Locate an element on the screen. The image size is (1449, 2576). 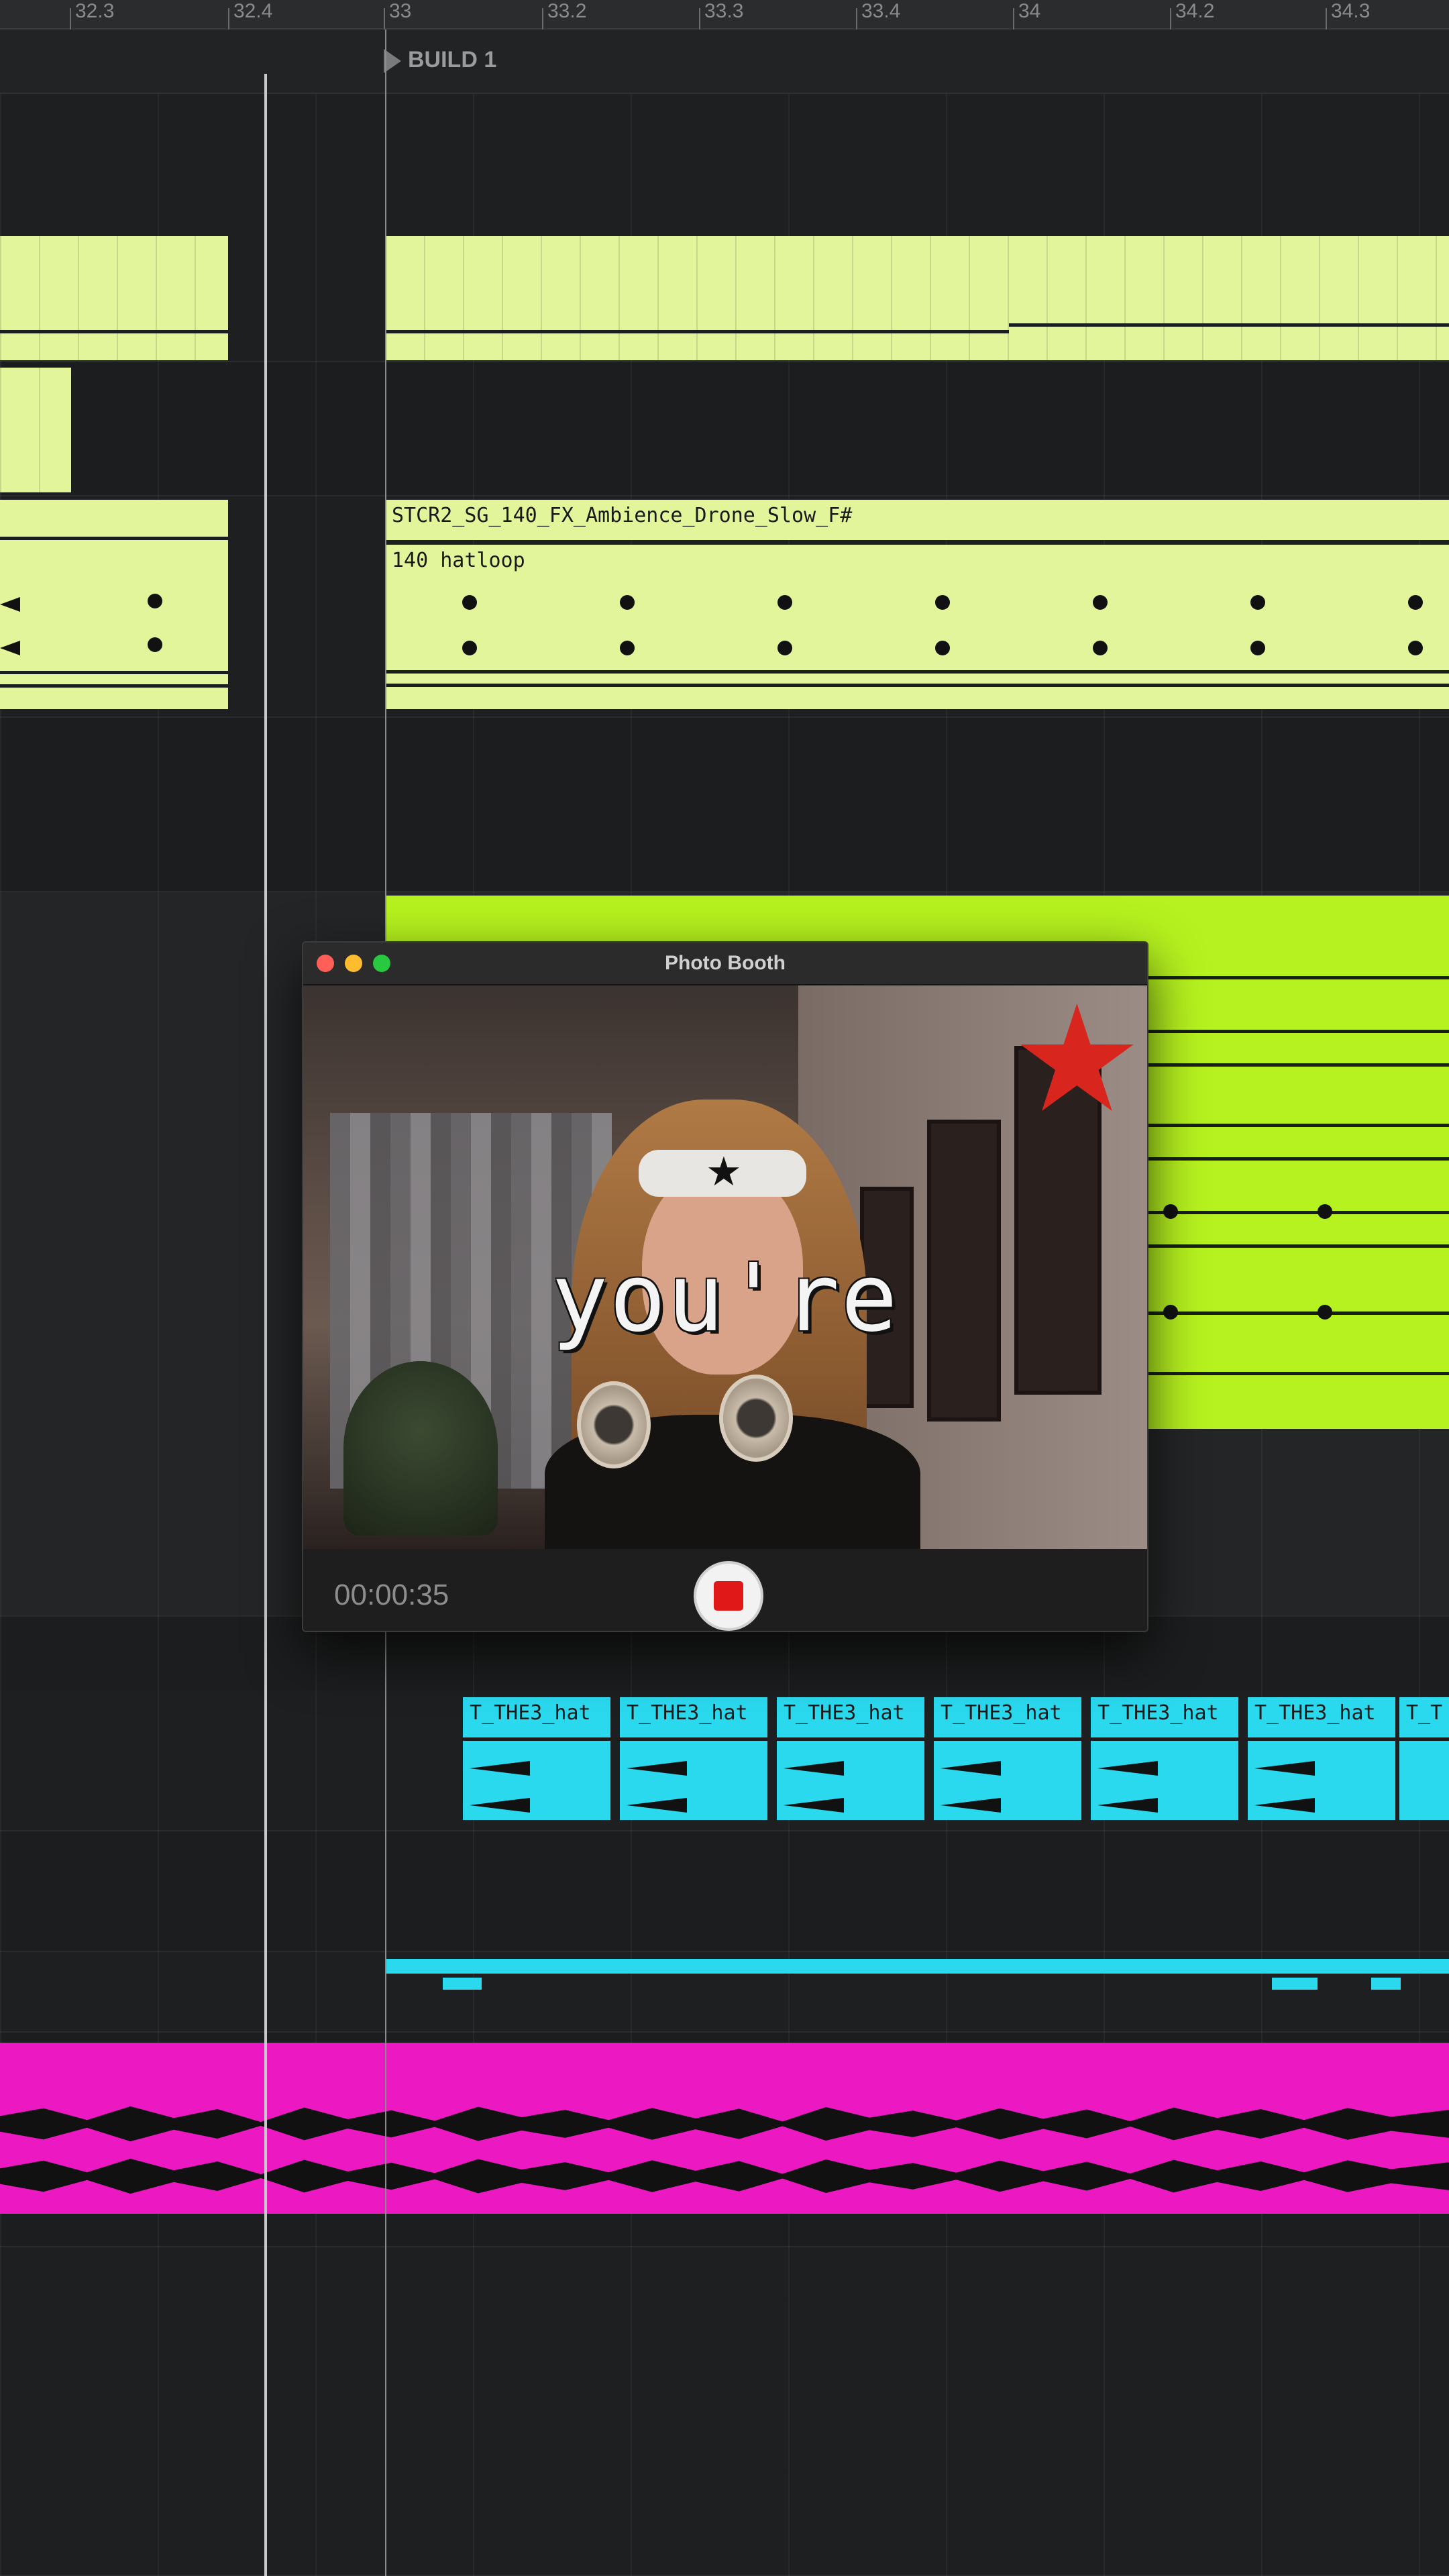
video-caption: you're is located at coordinates (725, 1298).